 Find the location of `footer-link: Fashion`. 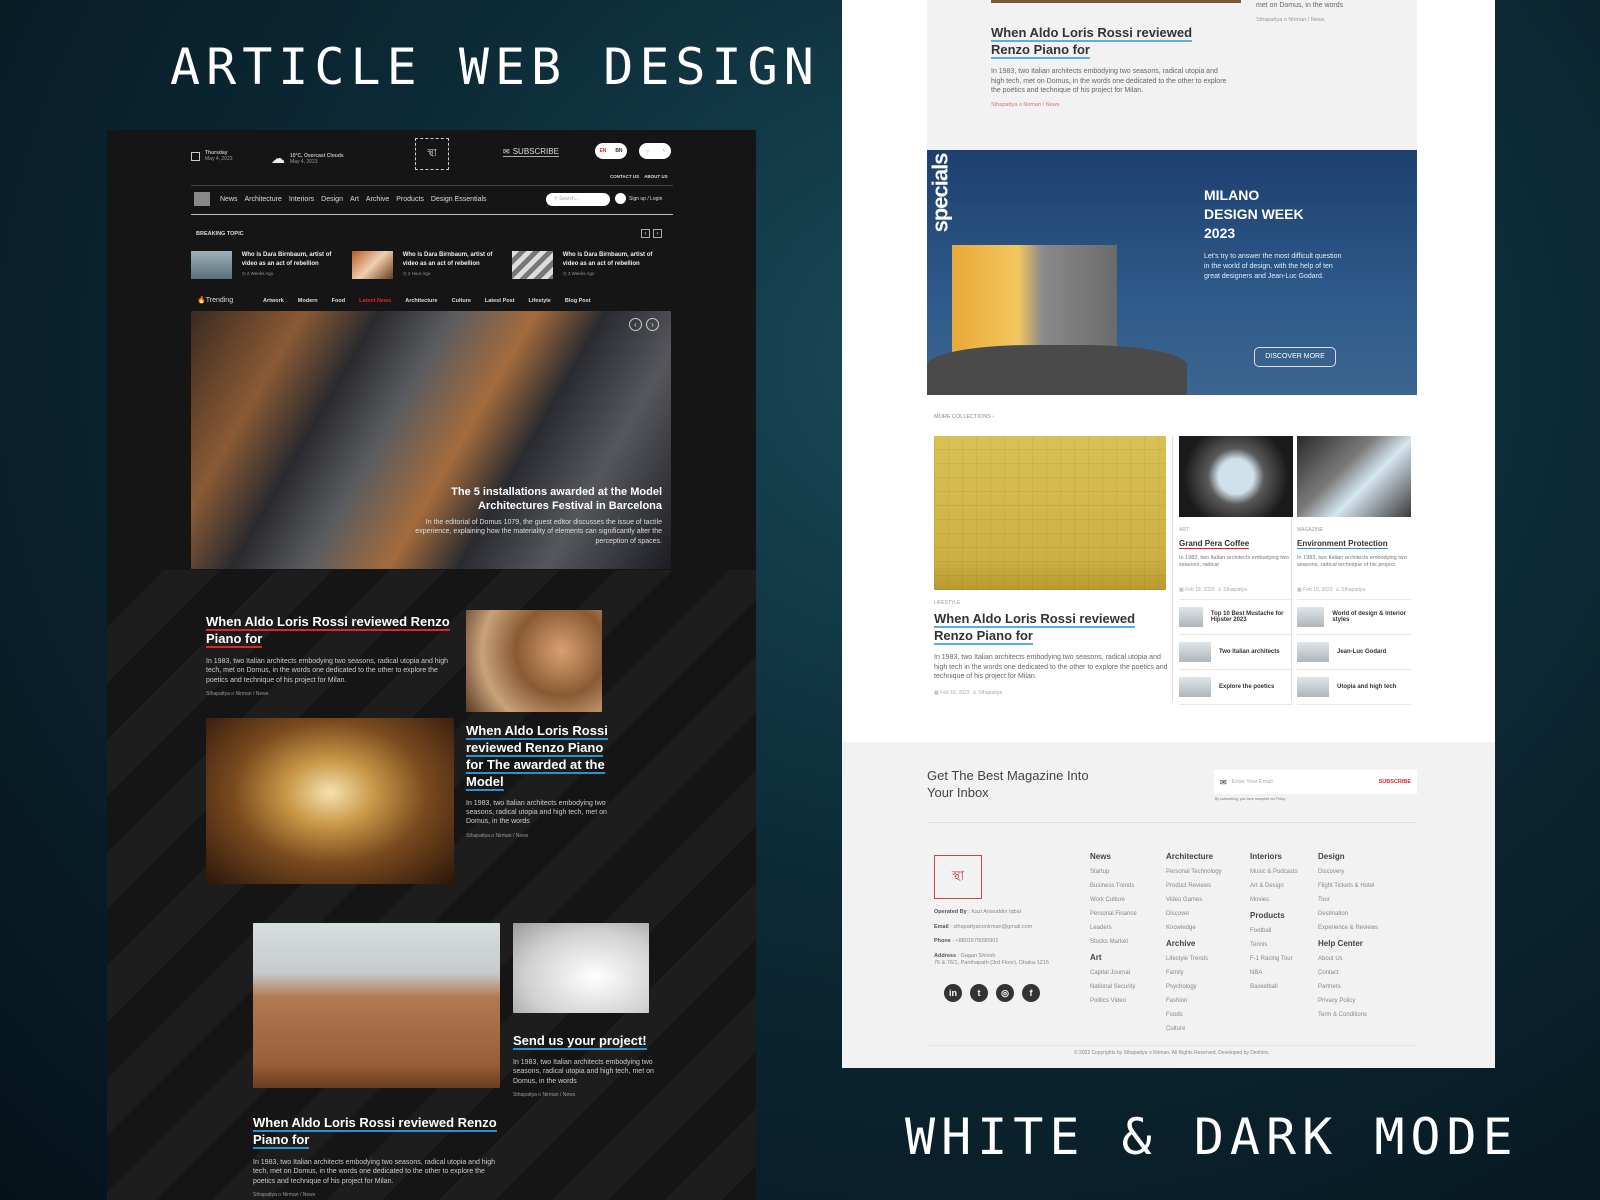

footer-link: Fashion is located at coordinates (1194, 1001).